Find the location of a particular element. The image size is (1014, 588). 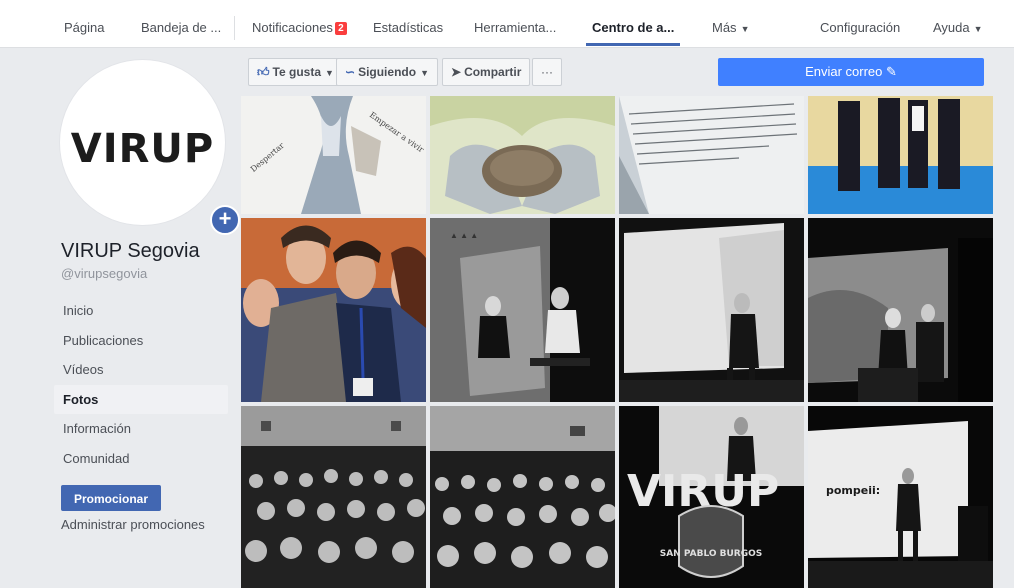

photo-group-stage is located at coordinates (900, 155).